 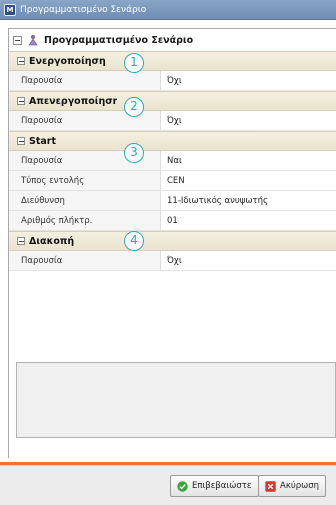 What do you see at coordinates (168, 10) in the screenshot?
I see `window-titlebar: M Προγραμματισμένο Σενάριο` at bounding box center [168, 10].